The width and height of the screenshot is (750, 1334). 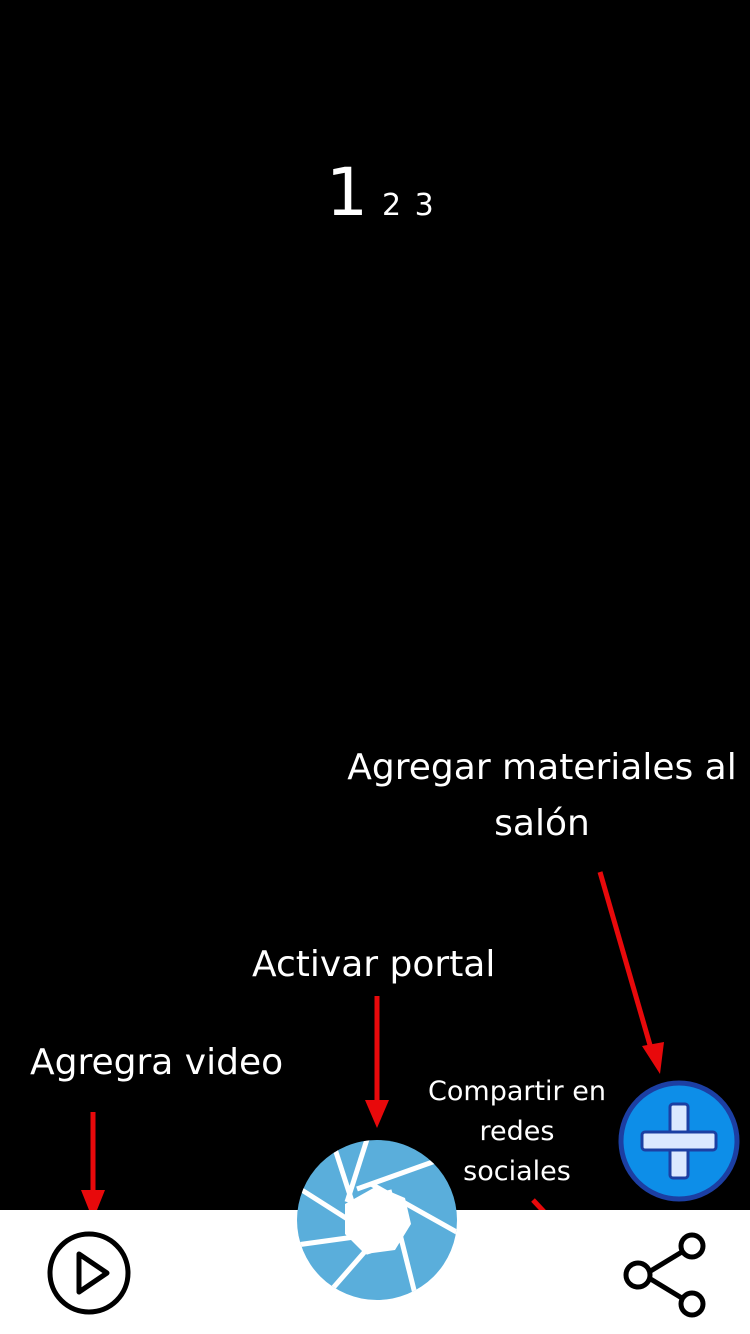 I want to click on share-button, so click(x=666, y=1275).